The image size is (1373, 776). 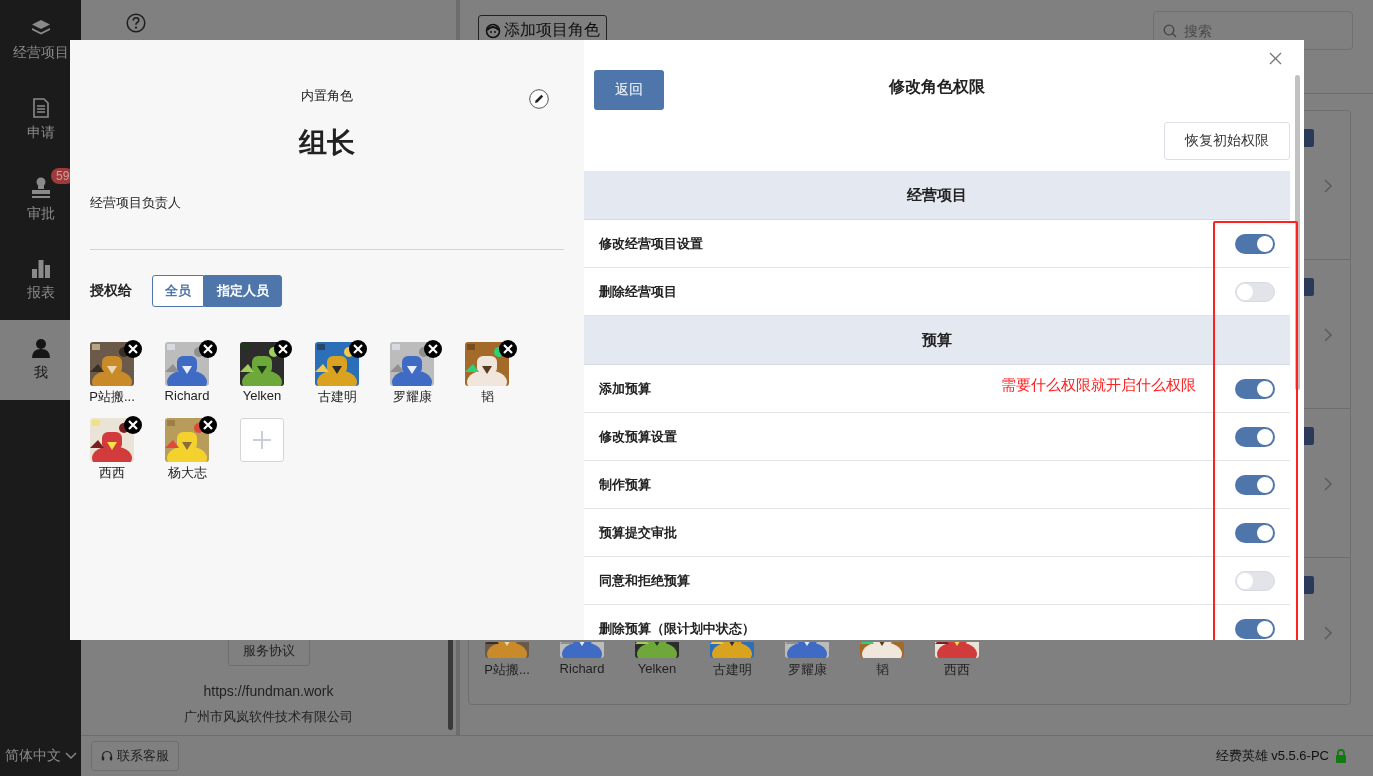 I want to click on role-description: 经营项目负责人, so click(x=136, y=203).